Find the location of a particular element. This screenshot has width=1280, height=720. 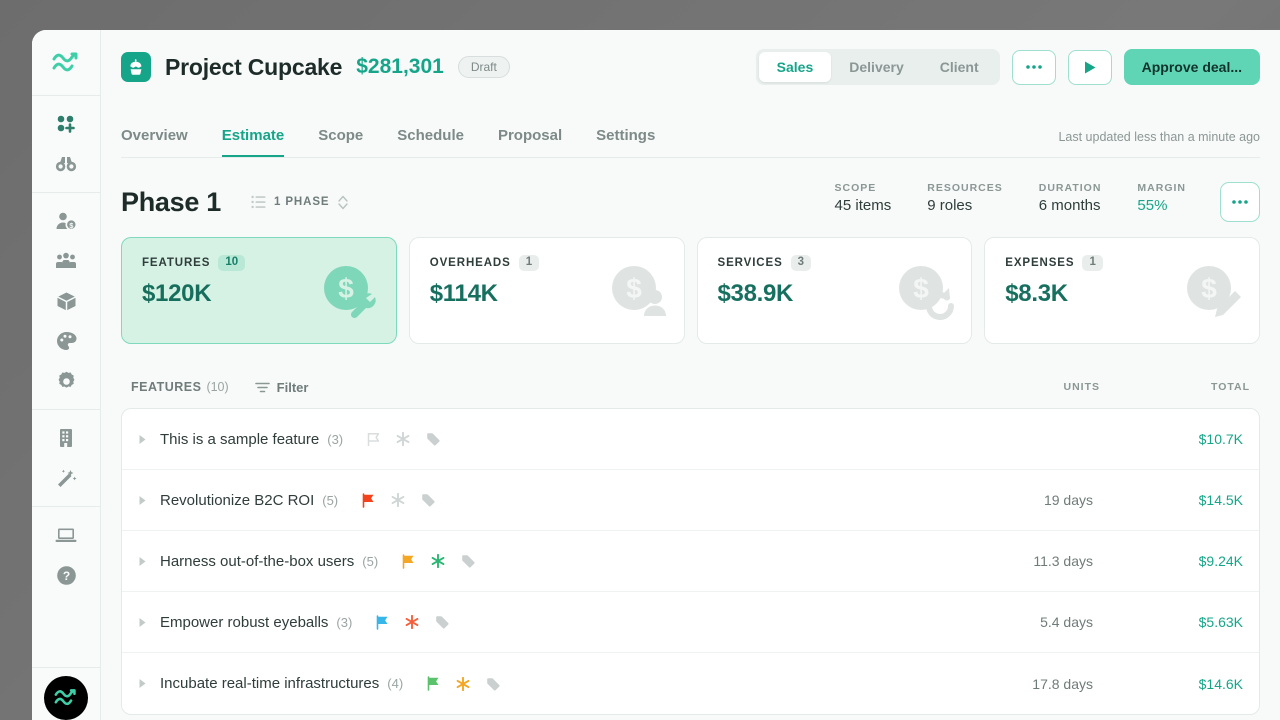

table-row: This is a sample feature (3) $10.7K is located at coordinates (690, 439).